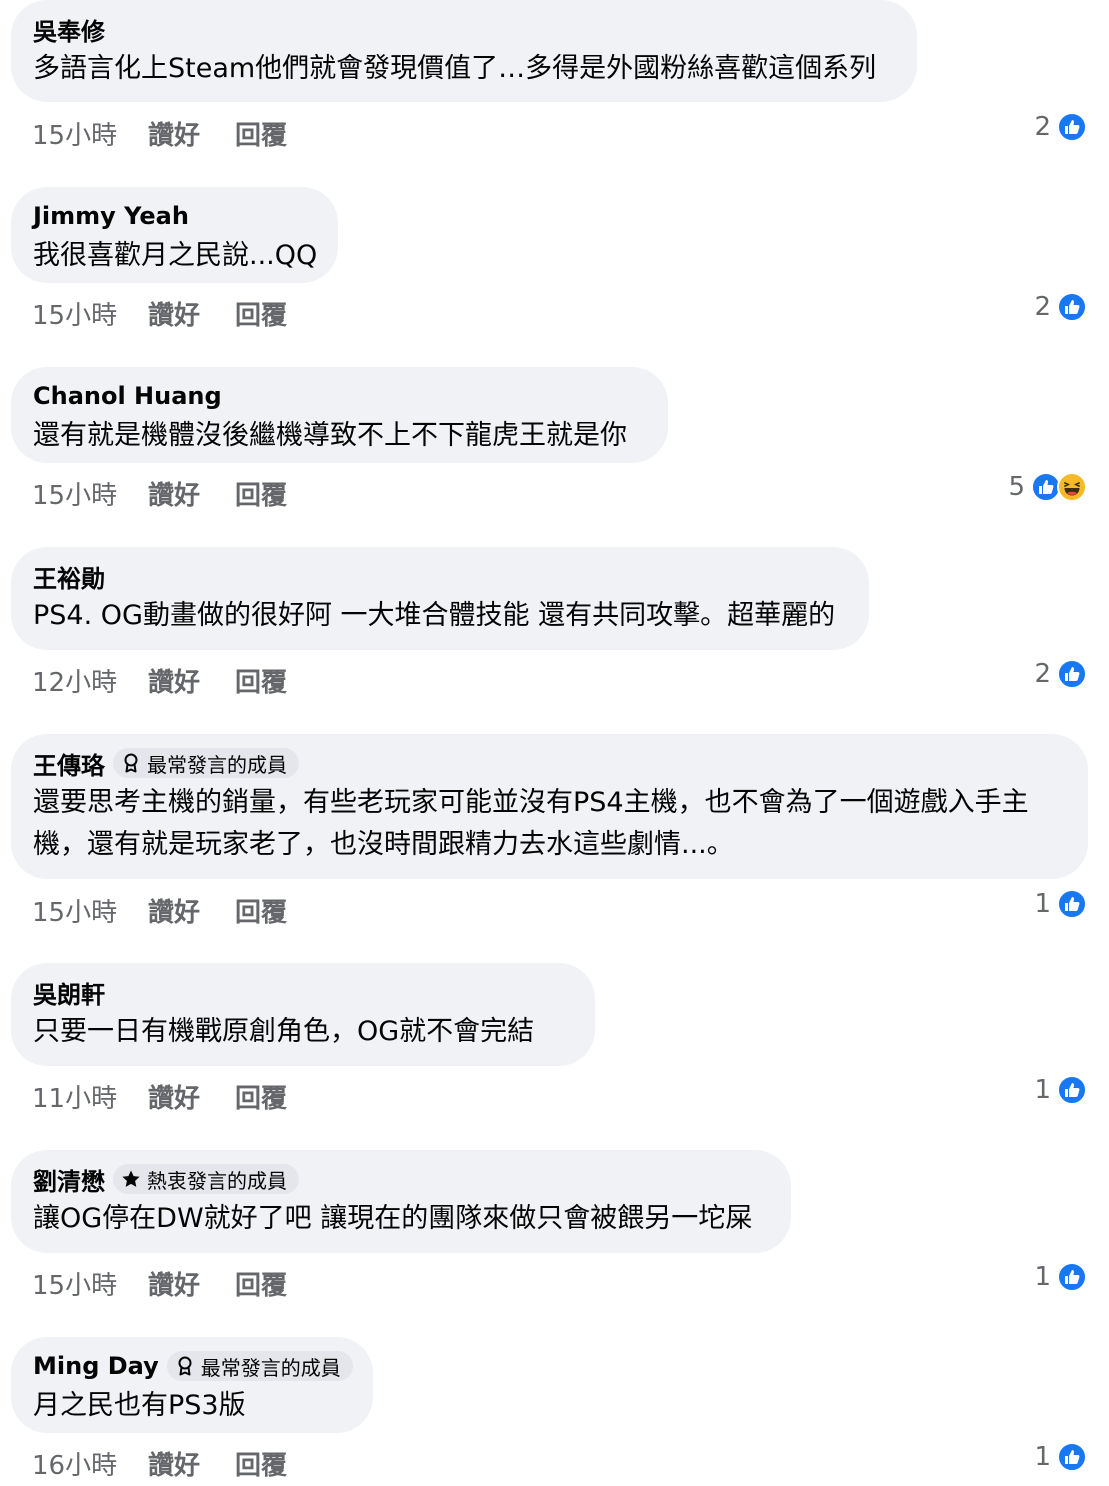  What do you see at coordinates (284, 1031) in the screenshot?
I see `comment-text: 只要一日有機戰原創角色，OG￼就不會完結` at bounding box center [284, 1031].